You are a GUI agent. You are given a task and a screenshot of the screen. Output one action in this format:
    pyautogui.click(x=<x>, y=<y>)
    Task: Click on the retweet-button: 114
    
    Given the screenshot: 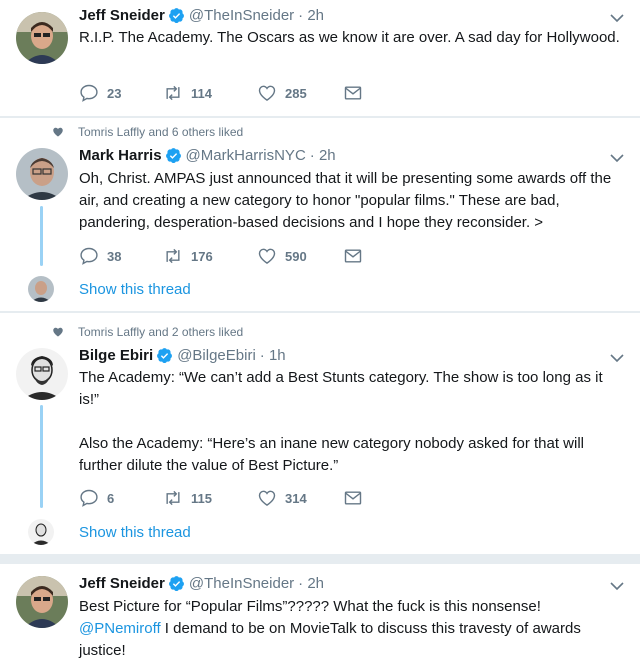 What is the action you would take?
    pyautogui.click(x=210, y=93)
    